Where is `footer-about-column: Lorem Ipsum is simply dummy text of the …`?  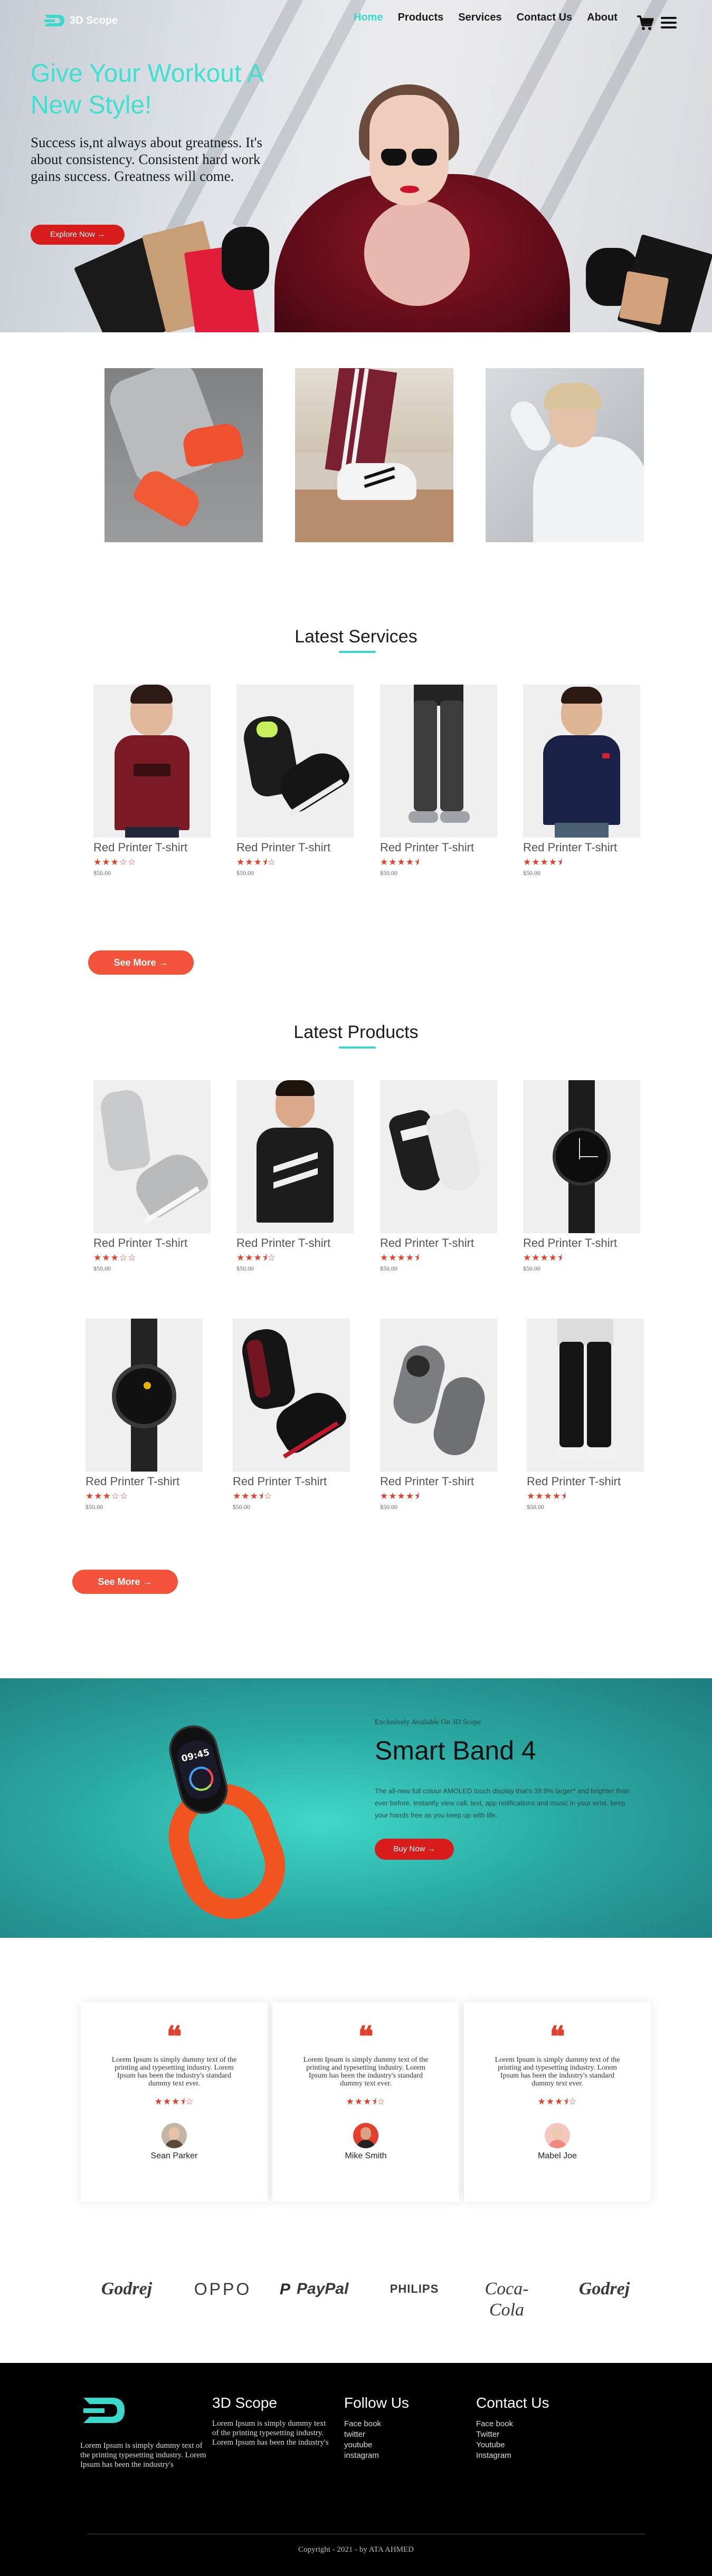 footer-about-column: Lorem Ipsum is simply dummy text of the … is located at coordinates (143, 2432).